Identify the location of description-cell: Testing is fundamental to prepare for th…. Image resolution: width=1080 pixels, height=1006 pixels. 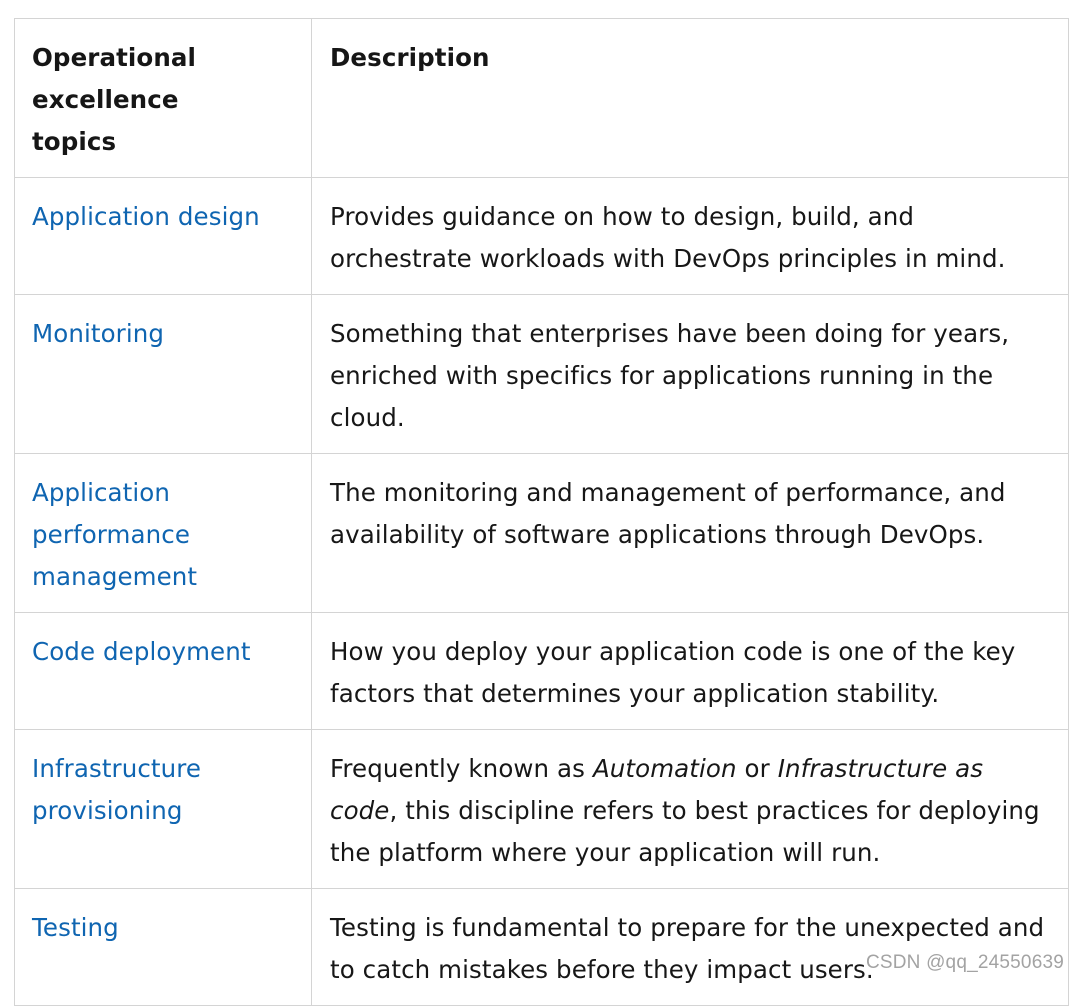
(690, 947).